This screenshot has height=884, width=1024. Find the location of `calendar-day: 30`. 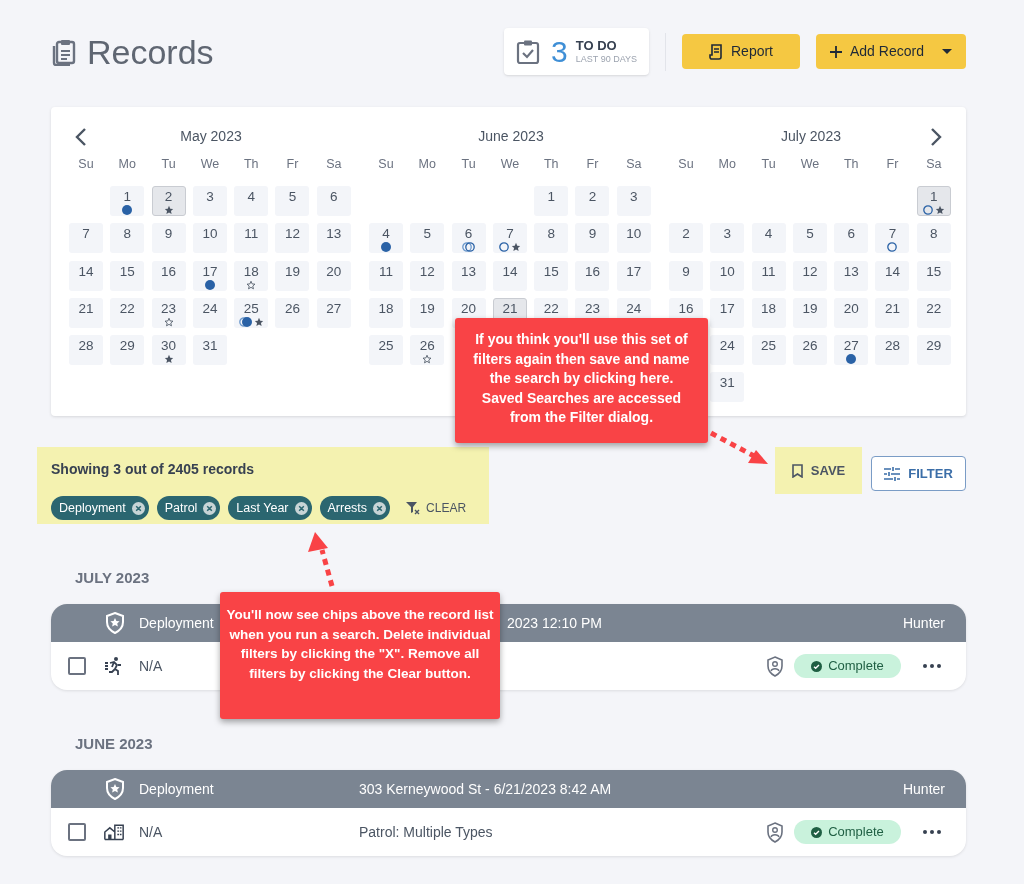

calendar-day: 30 is located at coordinates (168, 350).